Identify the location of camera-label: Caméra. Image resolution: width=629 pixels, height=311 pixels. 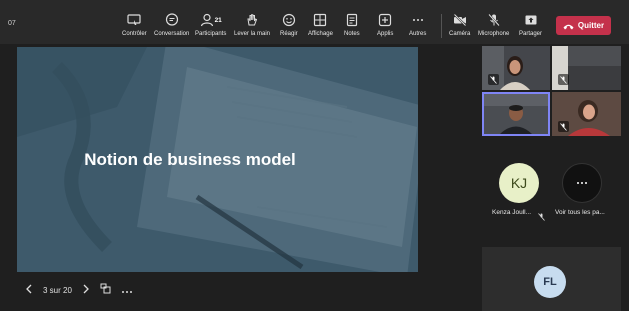
(460, 34).